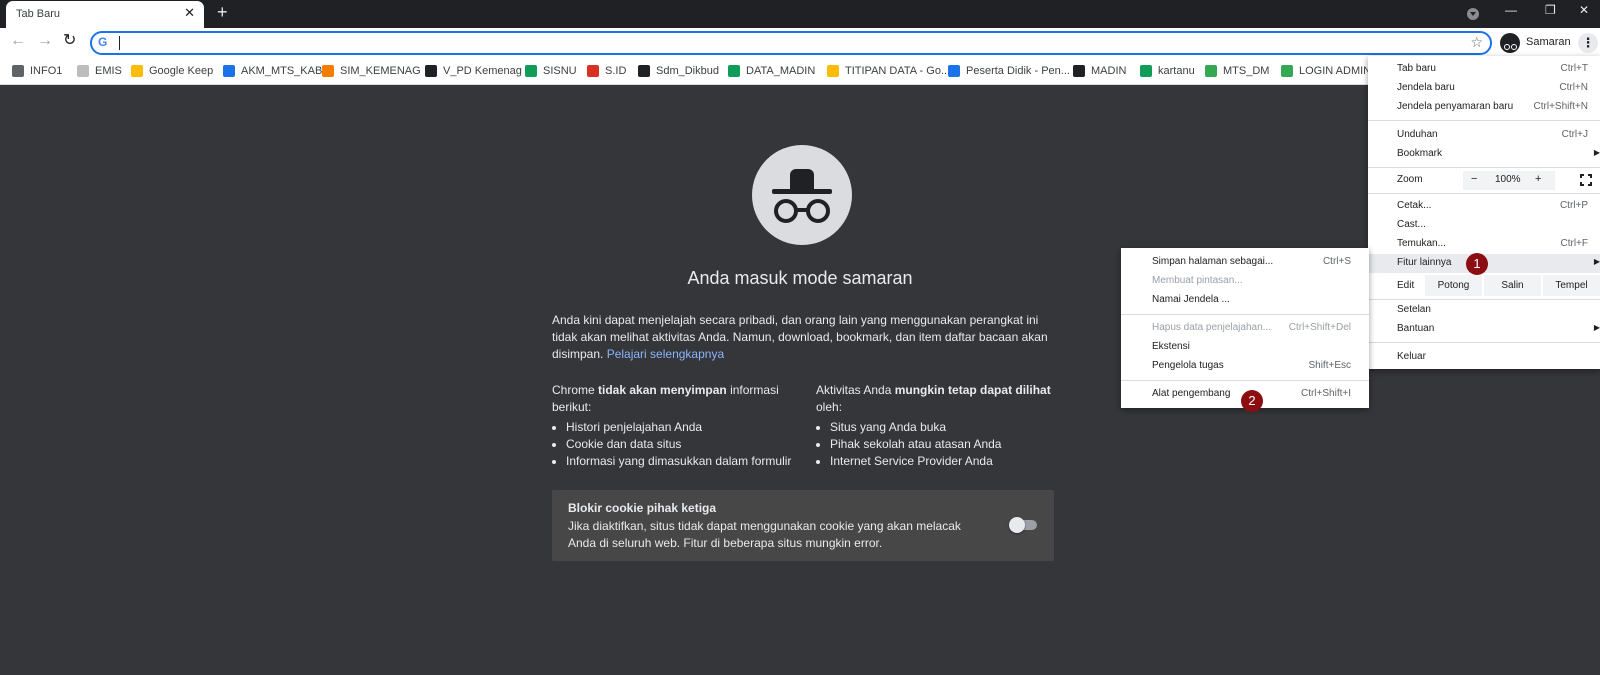 This screenshot has width=1600, height=675. I want to click on menu-edit-row: Edit Potong Salin Tempel, so click(1484, 285).